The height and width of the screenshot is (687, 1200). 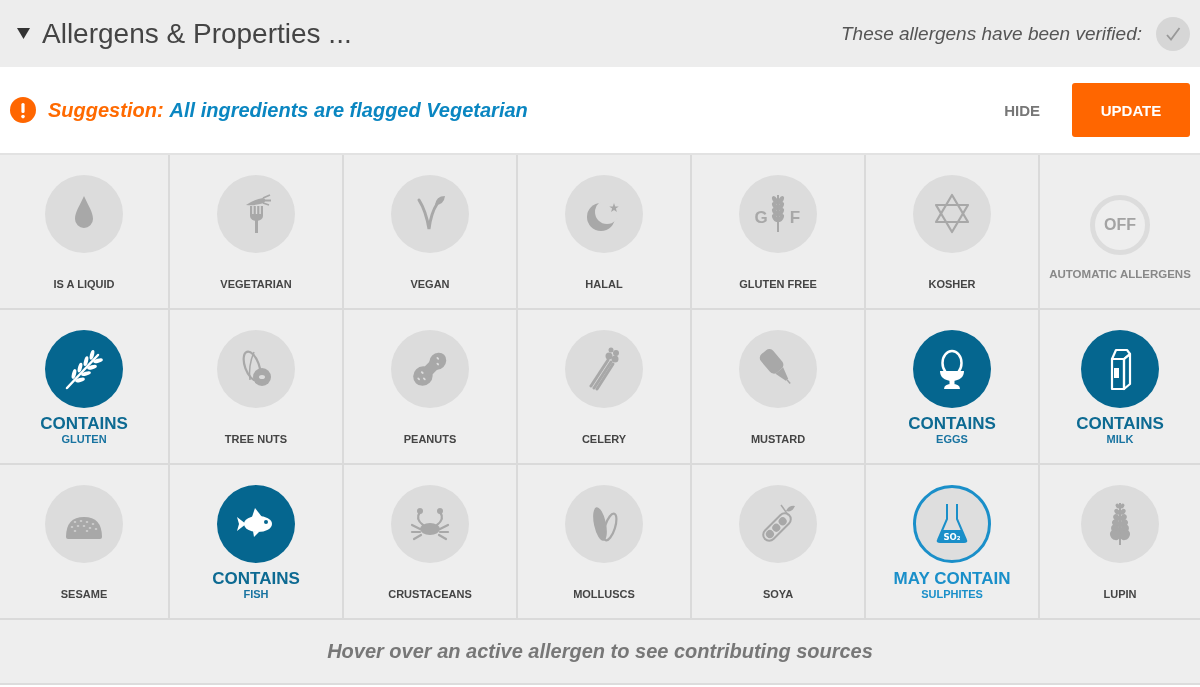 I want to click on verified-label: These allergens have been verified:, so click(x=991, y=33).